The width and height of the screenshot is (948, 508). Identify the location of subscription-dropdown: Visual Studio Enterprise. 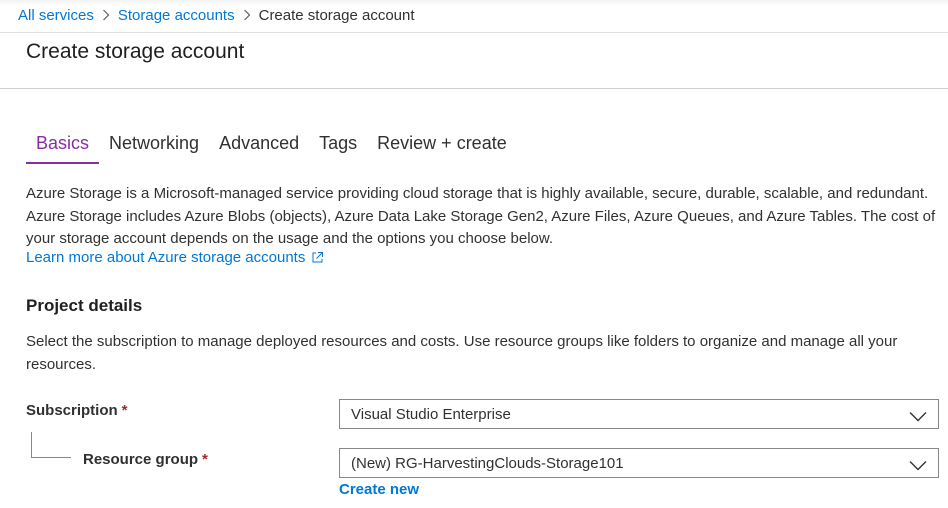
(639, 414).